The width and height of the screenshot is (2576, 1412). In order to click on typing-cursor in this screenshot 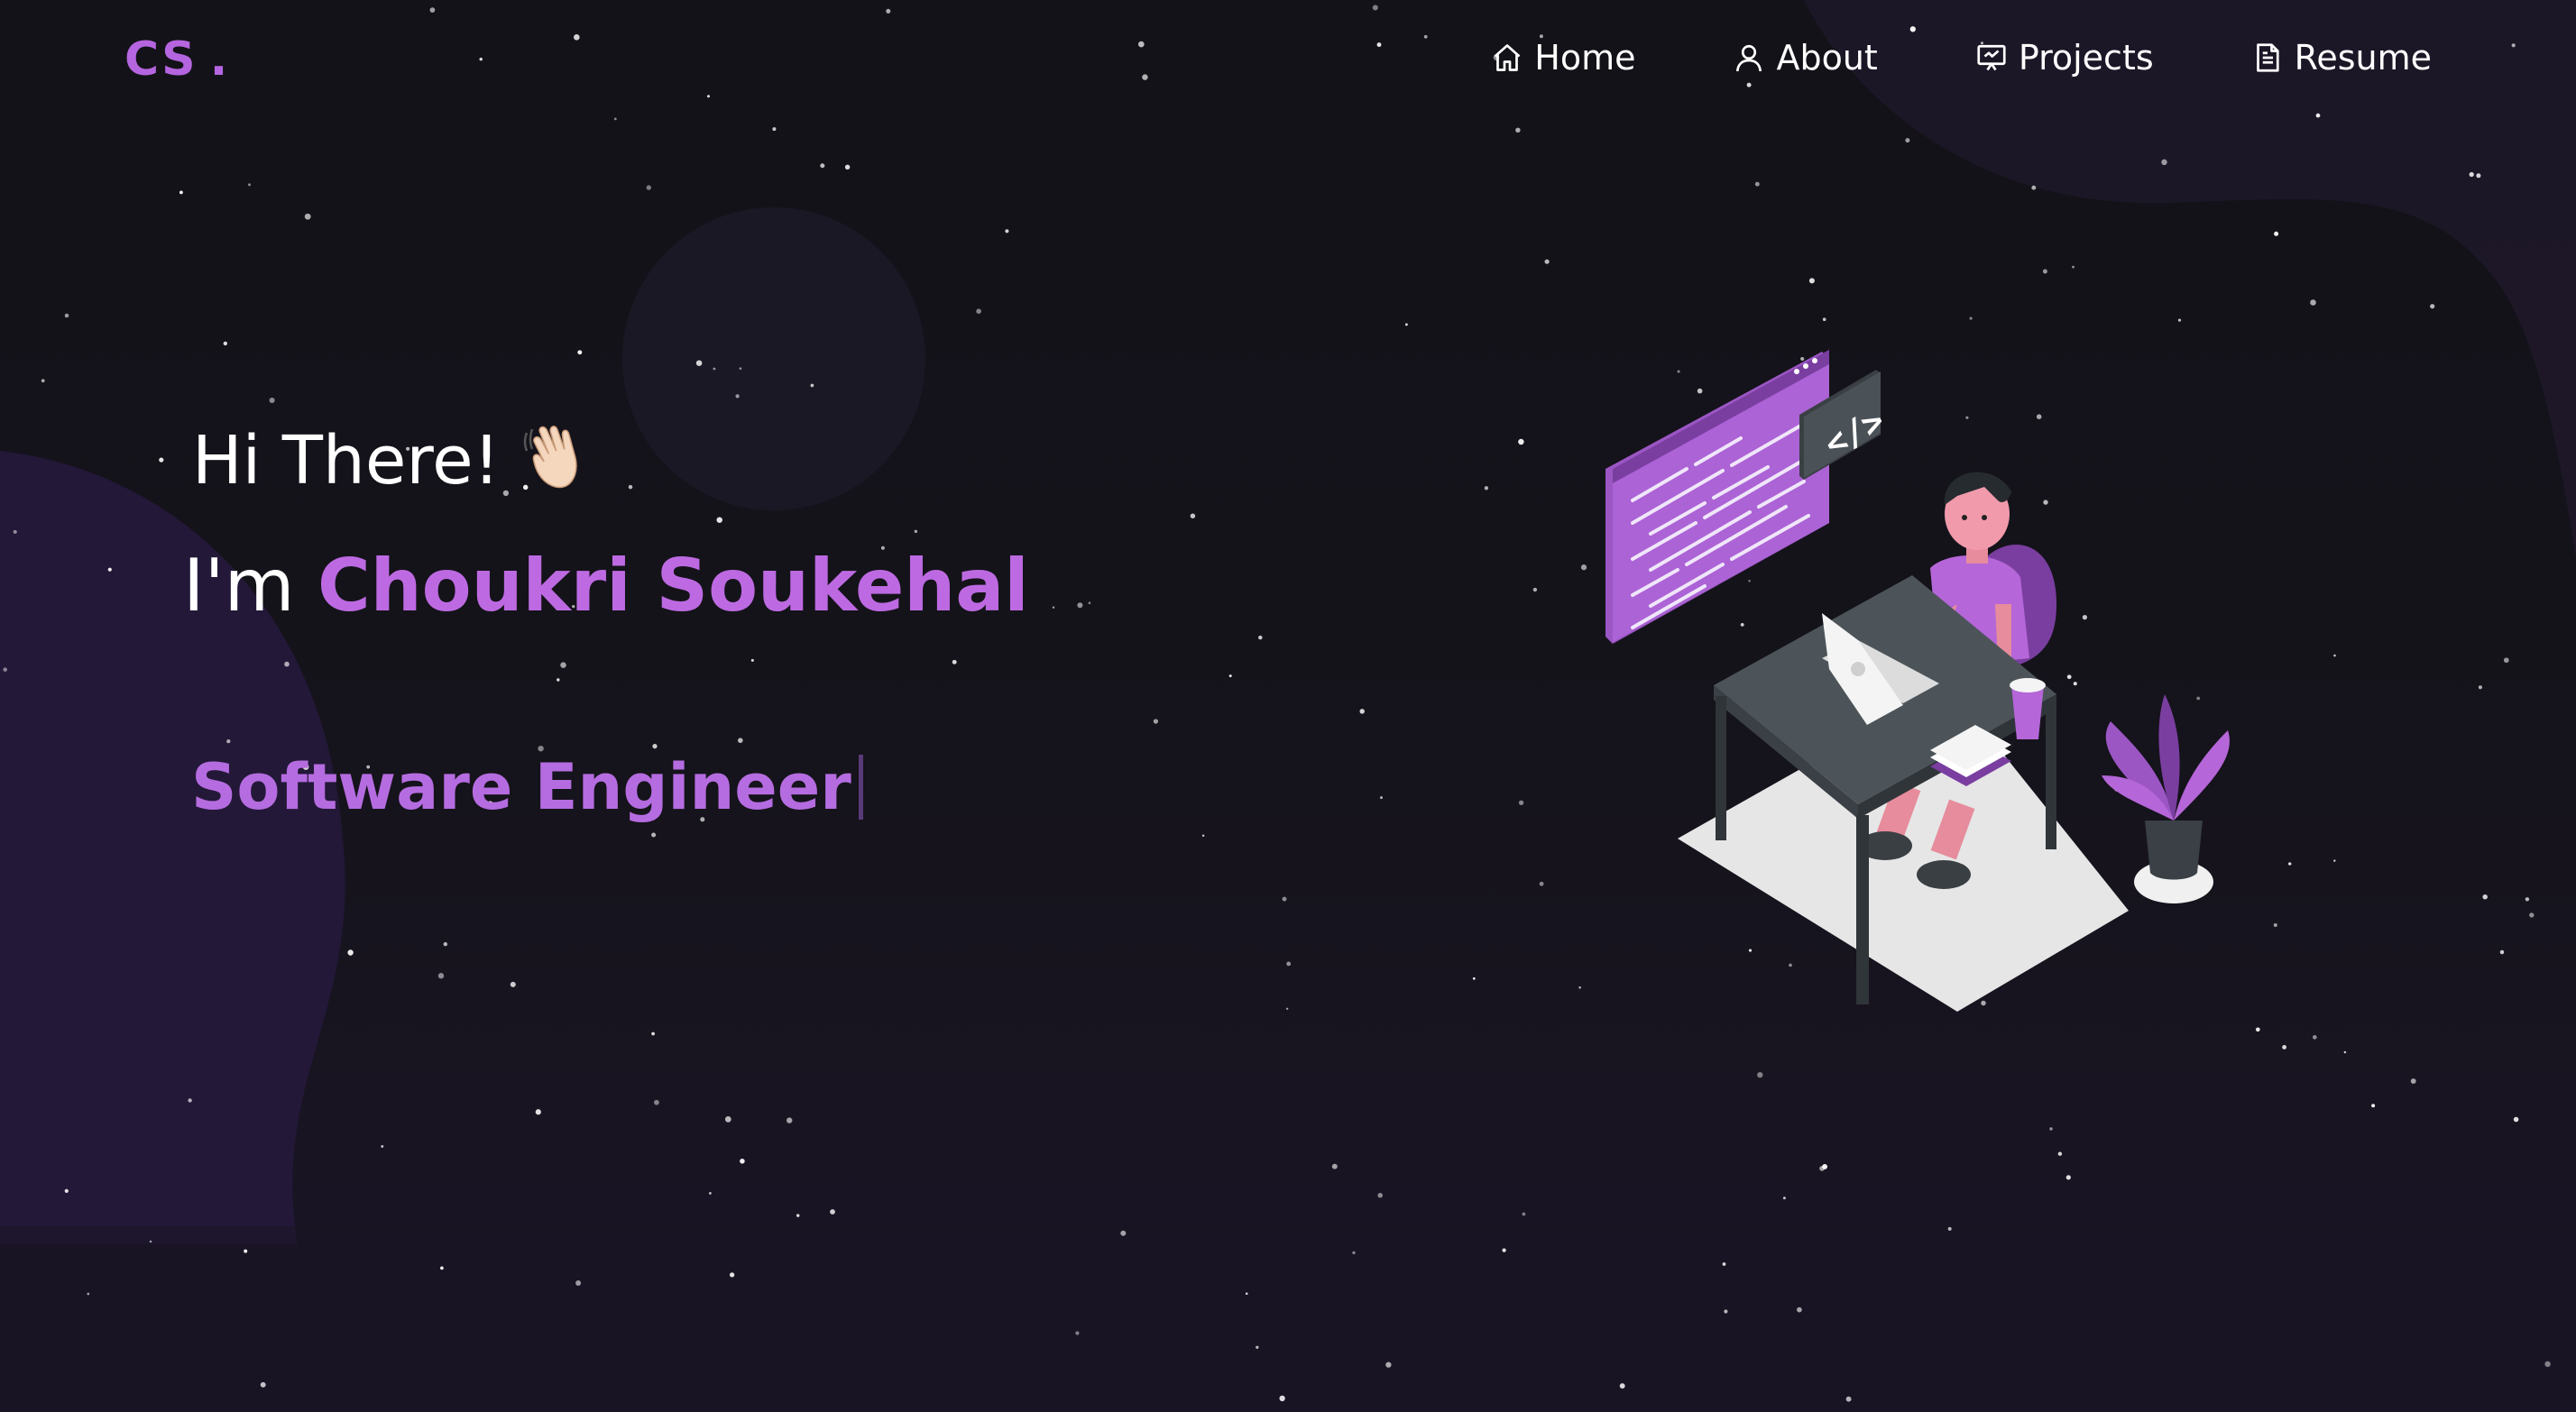, I will do `click(861, 787)`.